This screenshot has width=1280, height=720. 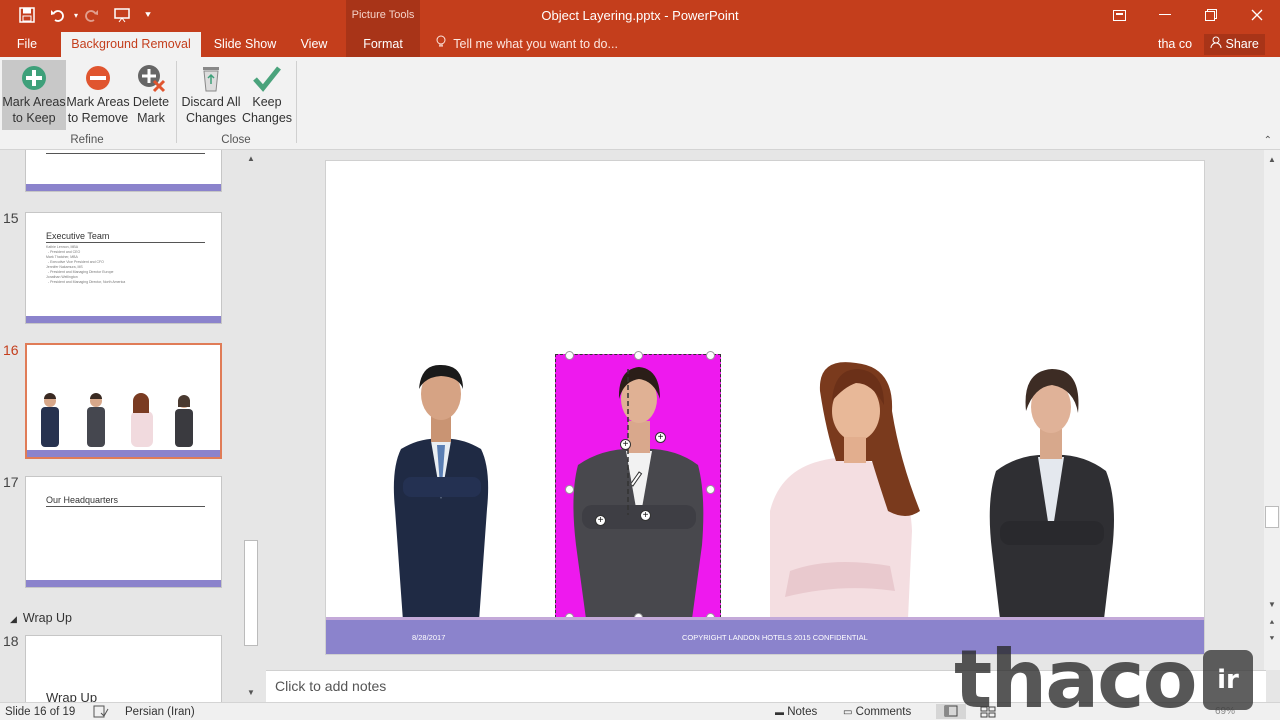 I want to click on businessman-photo, so click(x=441, y=490).